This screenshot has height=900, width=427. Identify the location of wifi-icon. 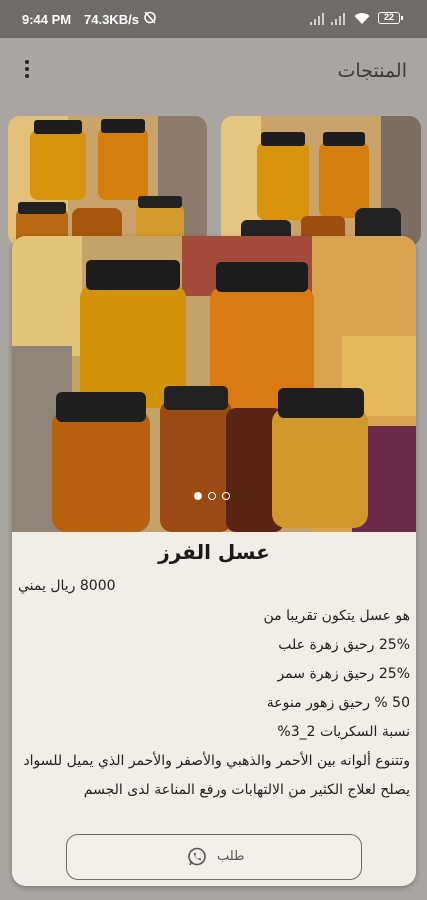
(362, 18).